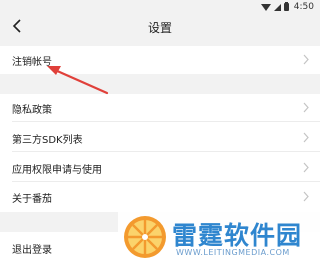 This screenshot has width=320, height=264. What do you see at coordinates (145, 237) in the screenshot?
I see `orange-slice-logo-icon` at bounding box center [145, 237].